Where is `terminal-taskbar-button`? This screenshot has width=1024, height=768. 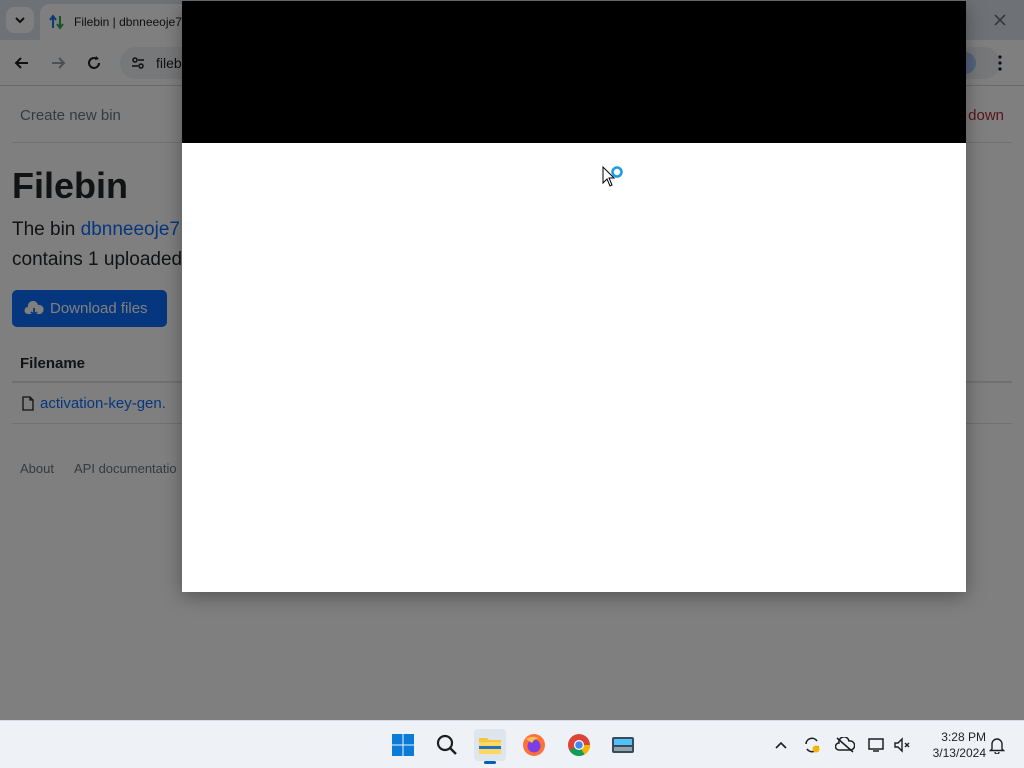
terminal-taskbar-button is located at coordinates (623, 745).